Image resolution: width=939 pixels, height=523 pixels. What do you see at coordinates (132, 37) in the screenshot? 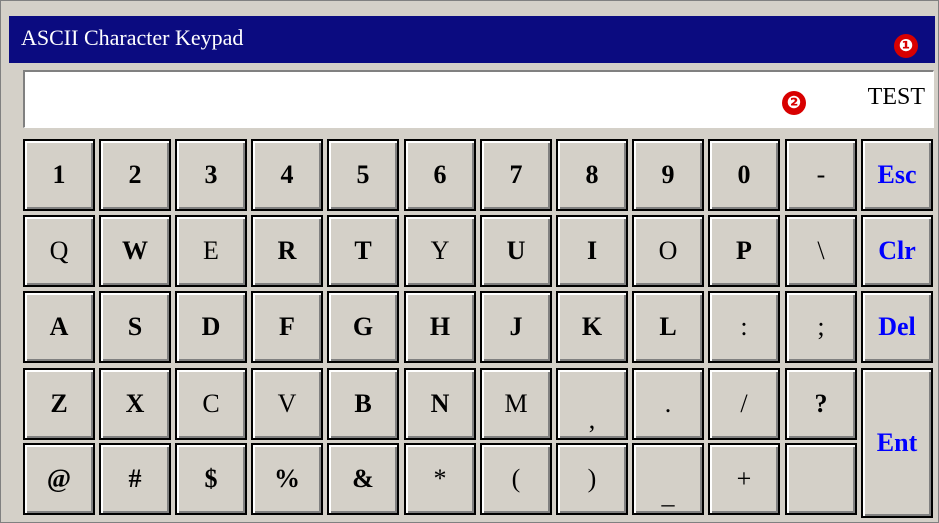
I see `window-title: ASCII Character Keypad` at bounding box center [132, 37].